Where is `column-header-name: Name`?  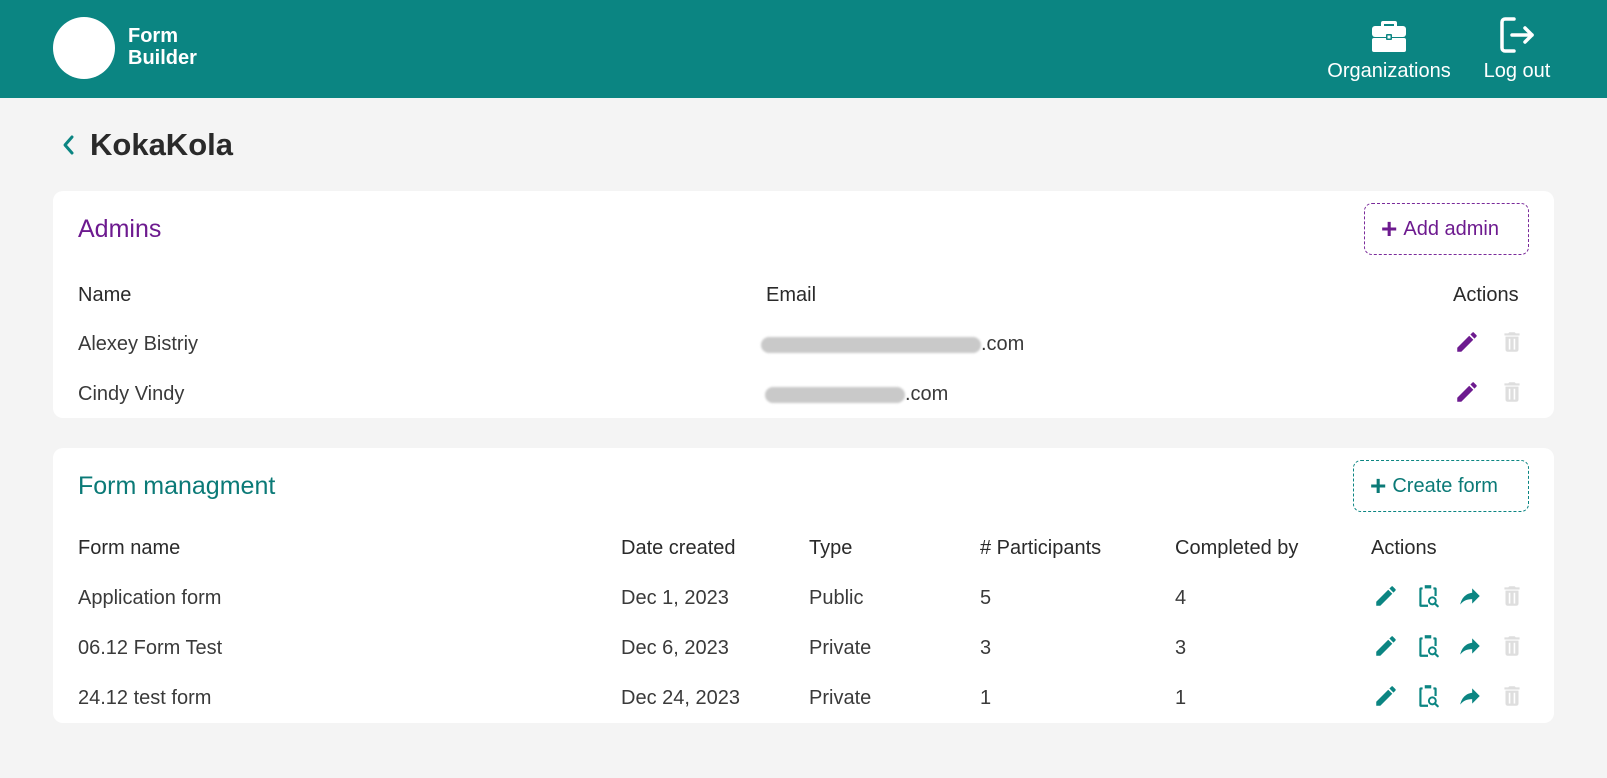
column-header-name: Name is located at coordinates (105, 295).